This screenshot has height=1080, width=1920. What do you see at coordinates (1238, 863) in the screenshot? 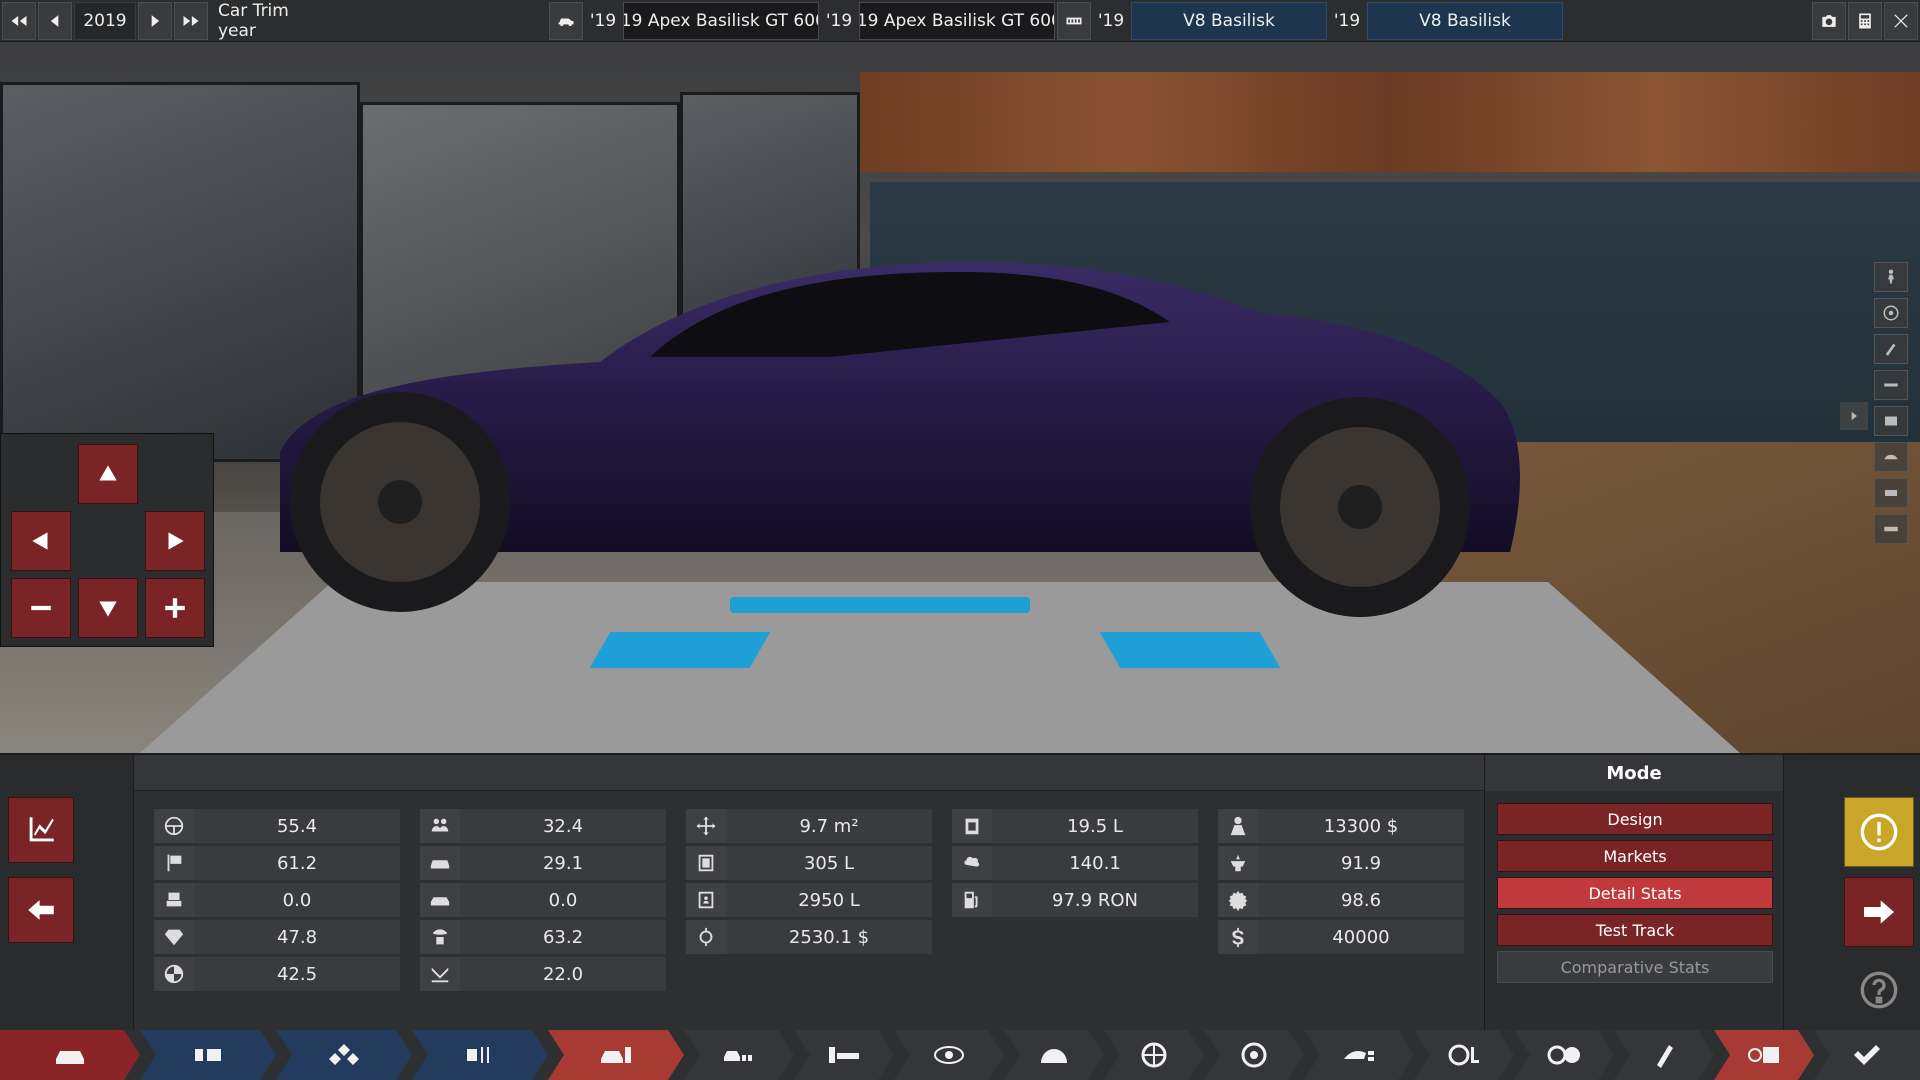
I see `prestige-icon` at bounding box center [1238, 863].